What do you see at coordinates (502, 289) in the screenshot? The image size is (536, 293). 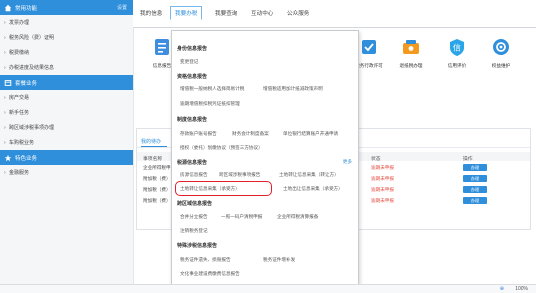 I see `zoom-icon: ⊕` at bounding box center [502, 289].